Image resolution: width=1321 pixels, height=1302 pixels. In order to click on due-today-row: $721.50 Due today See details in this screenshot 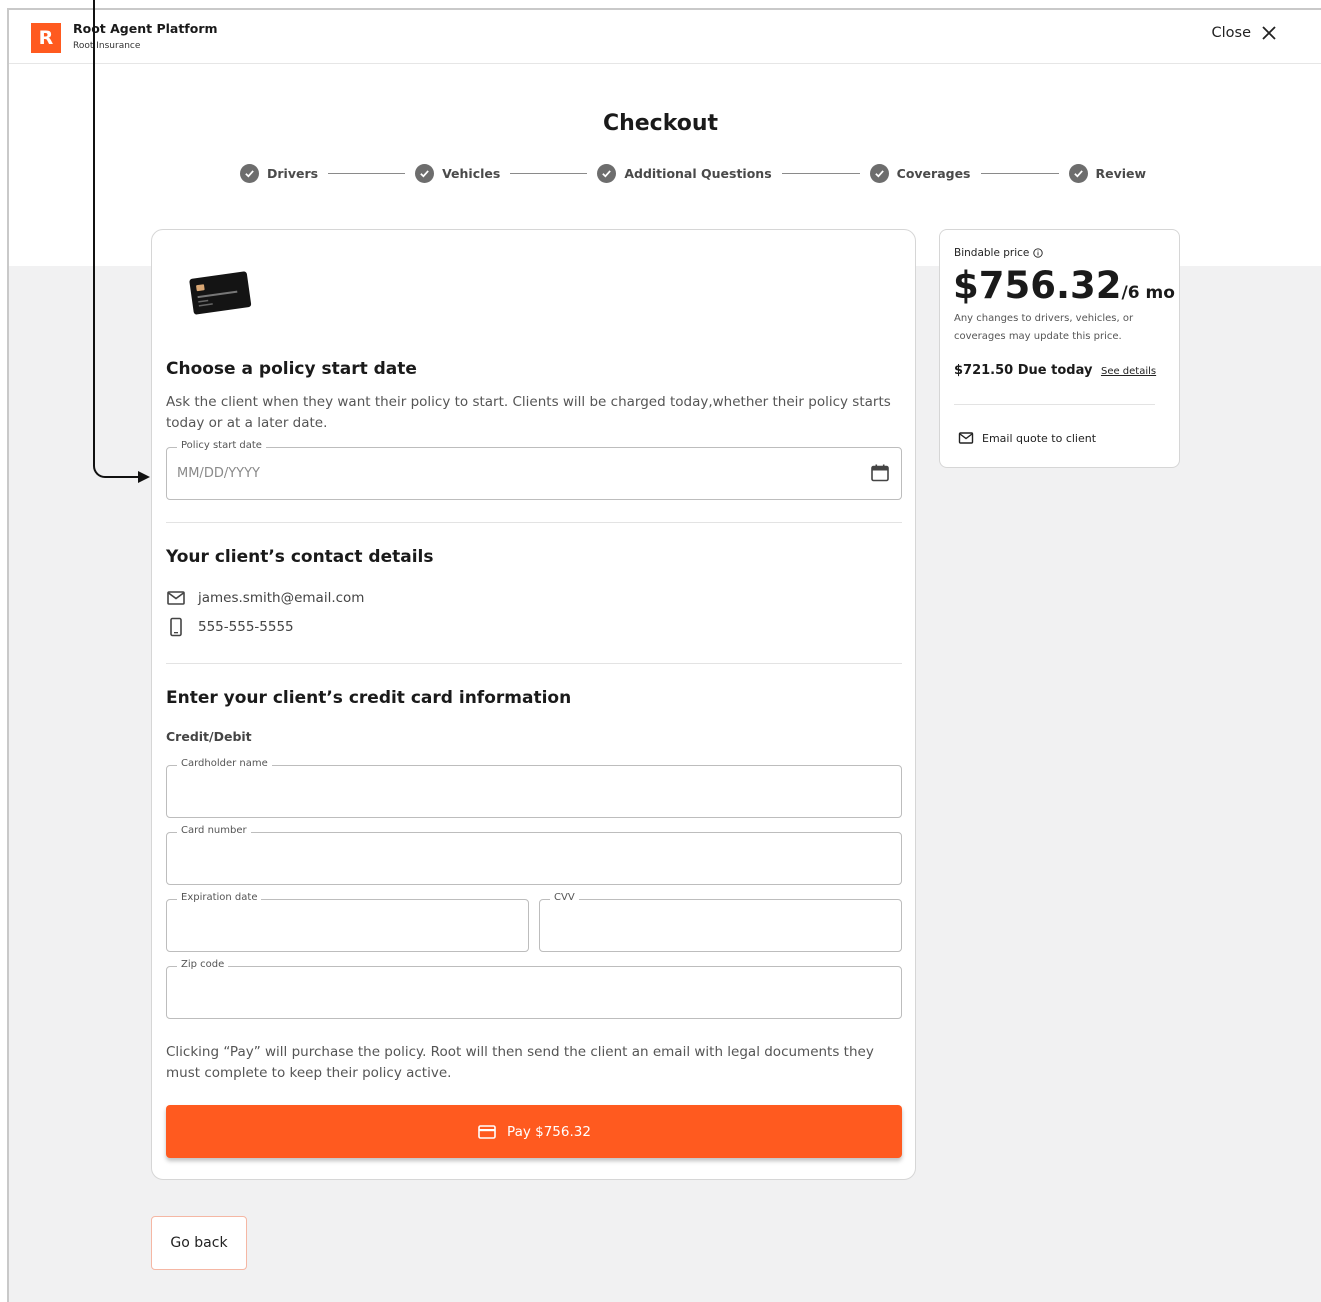, I will do `click(1055, 370)`.